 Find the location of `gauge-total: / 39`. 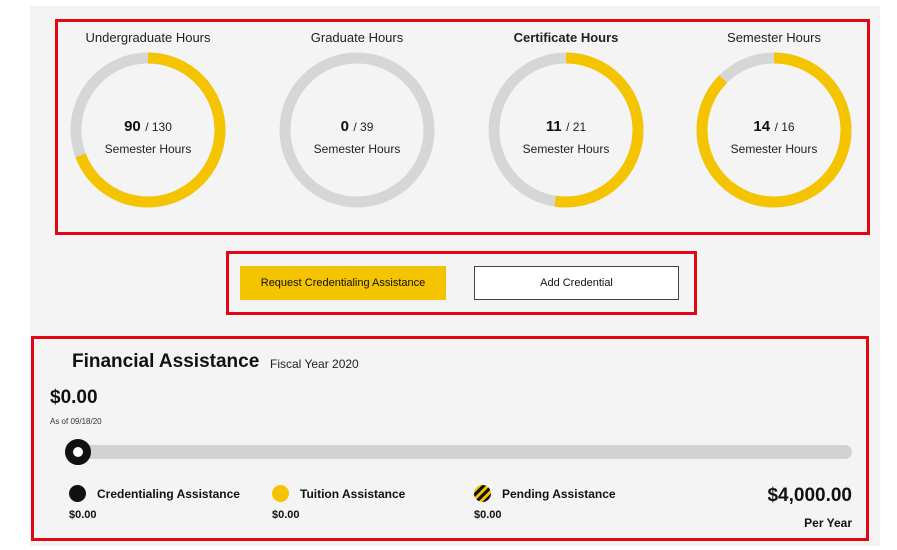

gauge-total: / 39 is located at coordinates (363, 127).